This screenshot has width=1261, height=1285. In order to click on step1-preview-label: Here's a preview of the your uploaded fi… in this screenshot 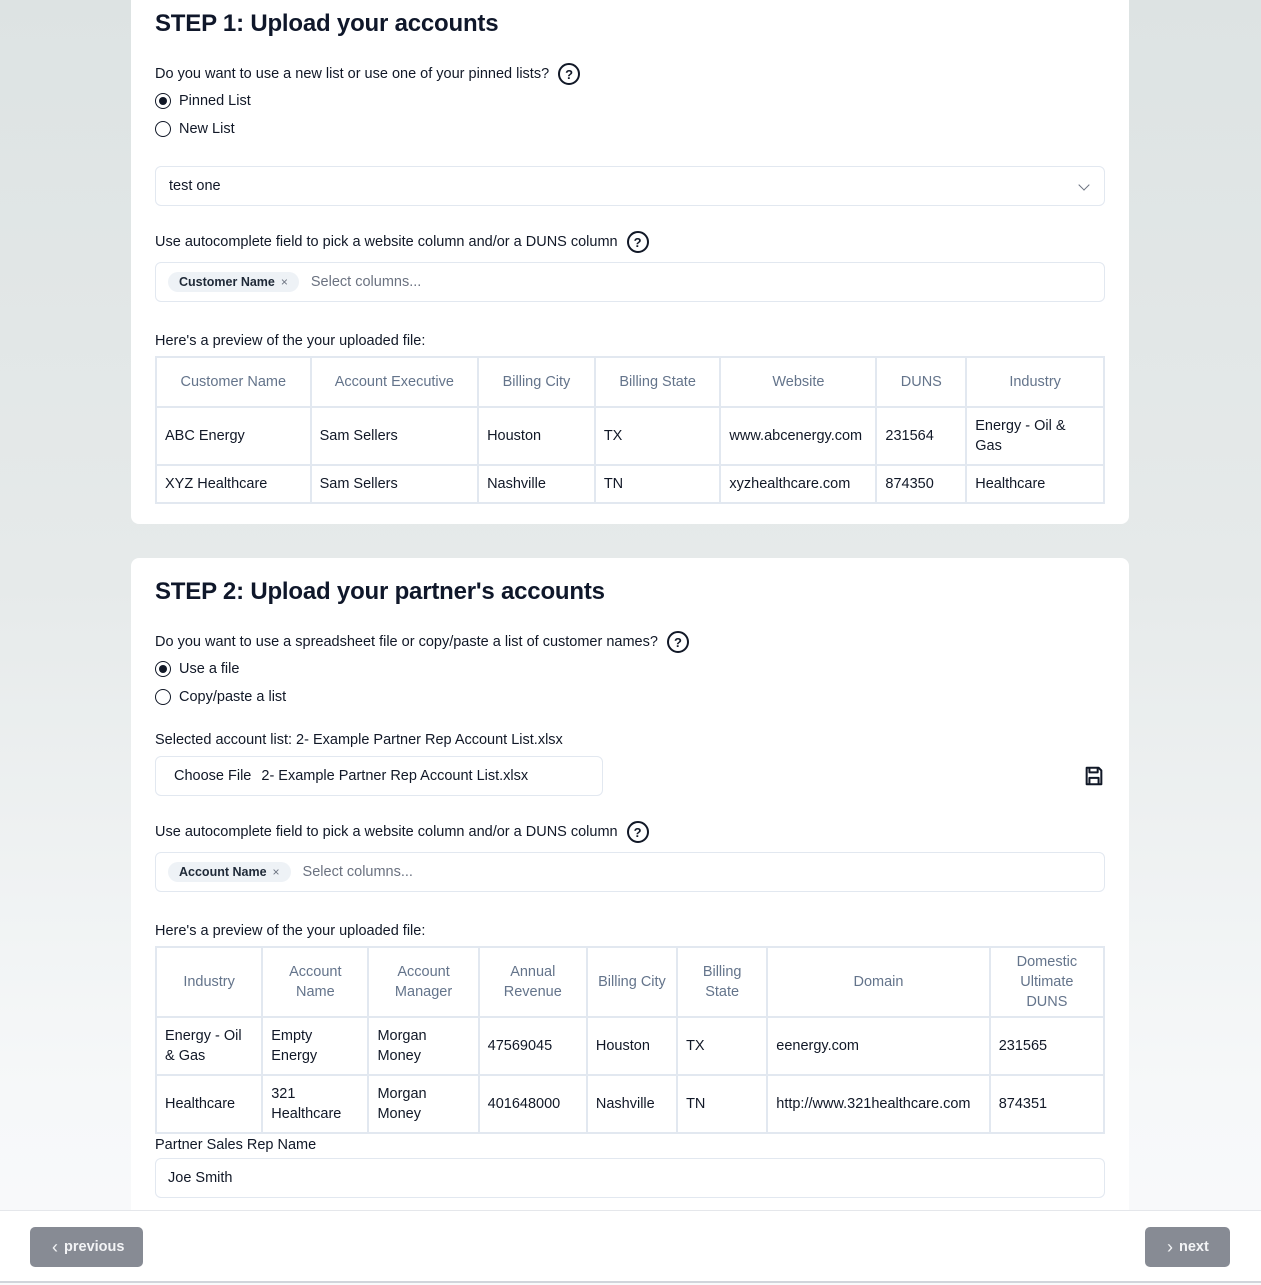, I will do `click(290, 341)`.